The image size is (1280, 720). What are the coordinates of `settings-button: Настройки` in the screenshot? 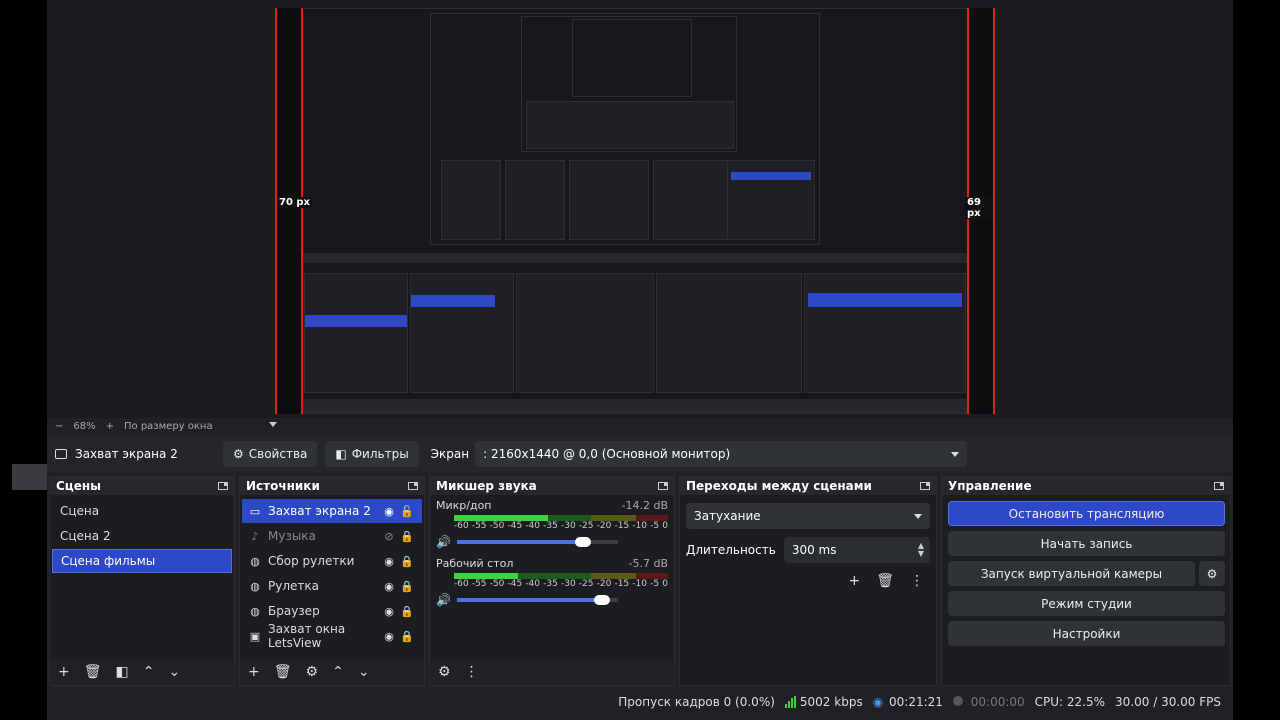 It's located at (1086, 633).